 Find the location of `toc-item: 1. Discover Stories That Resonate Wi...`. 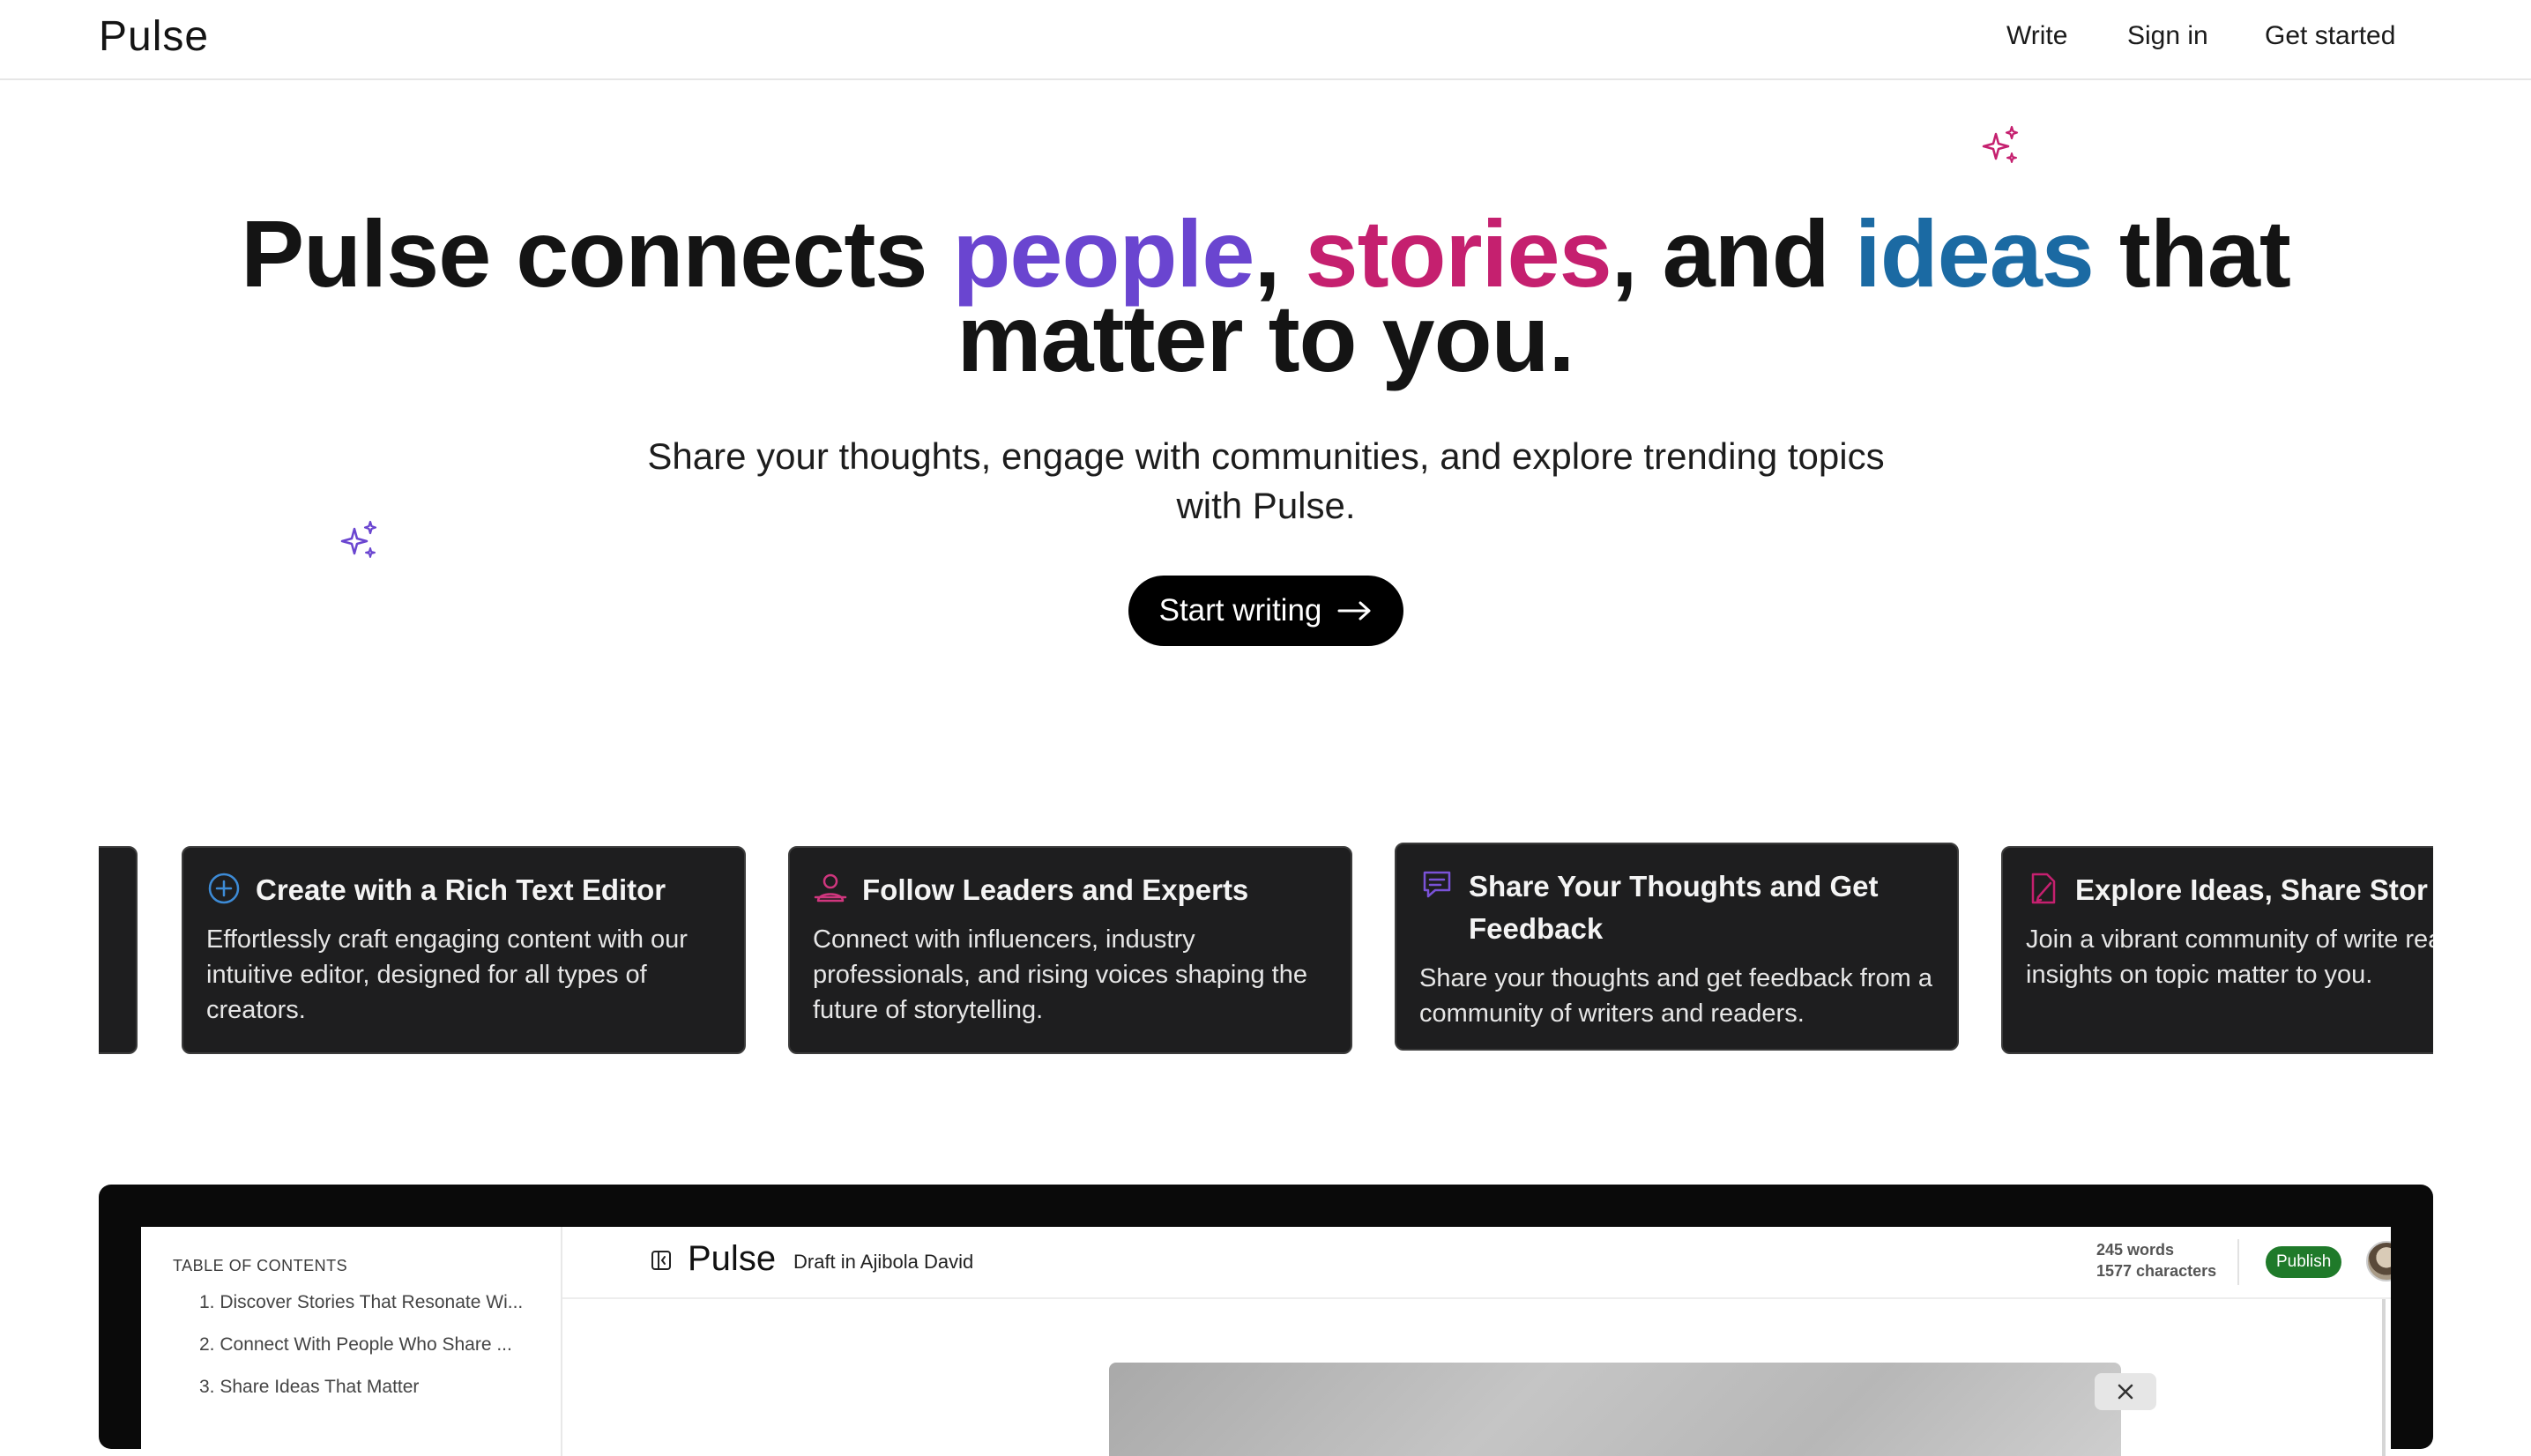

toc-item: 1. Discover Stories That Resonate Wi... is located at coordinates (361, 1302).